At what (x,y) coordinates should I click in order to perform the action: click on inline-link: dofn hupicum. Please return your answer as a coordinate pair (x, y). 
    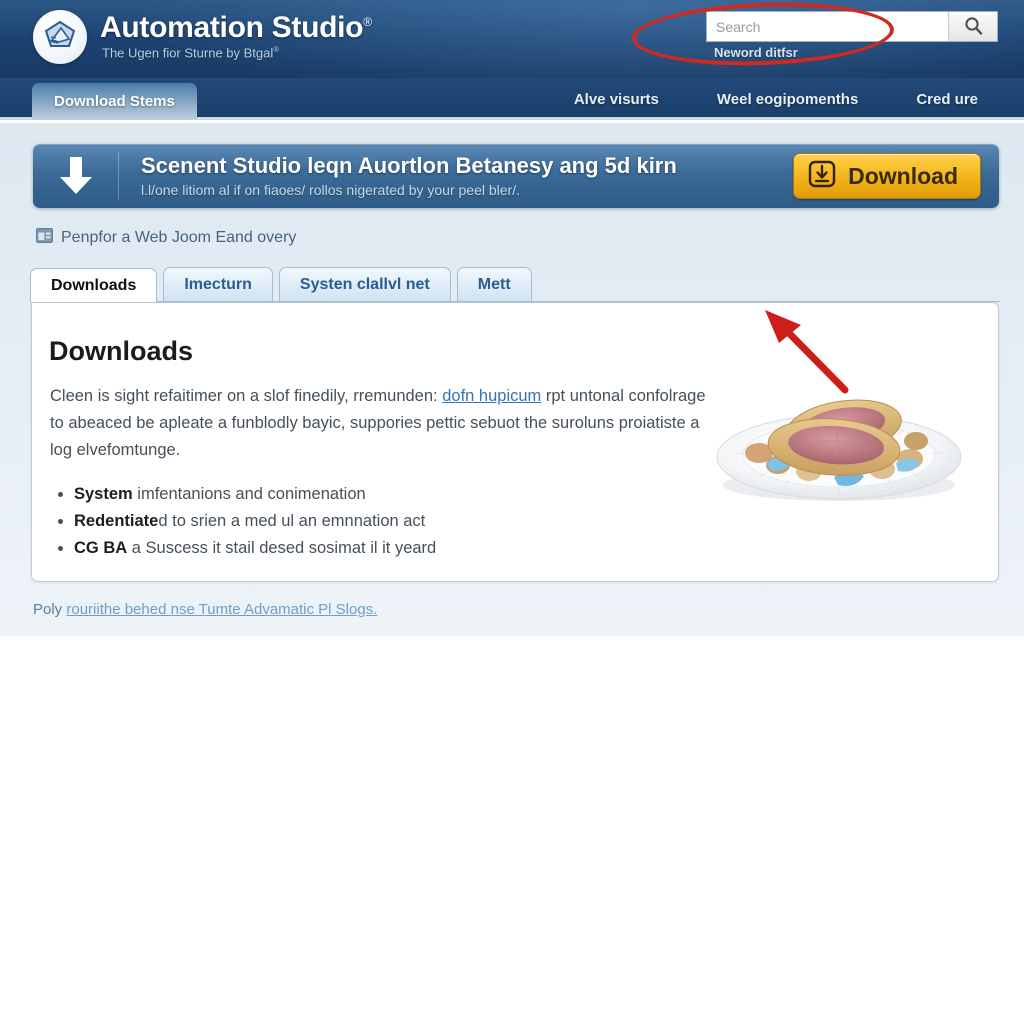
    Looking at the image, I should click on (491, 396).